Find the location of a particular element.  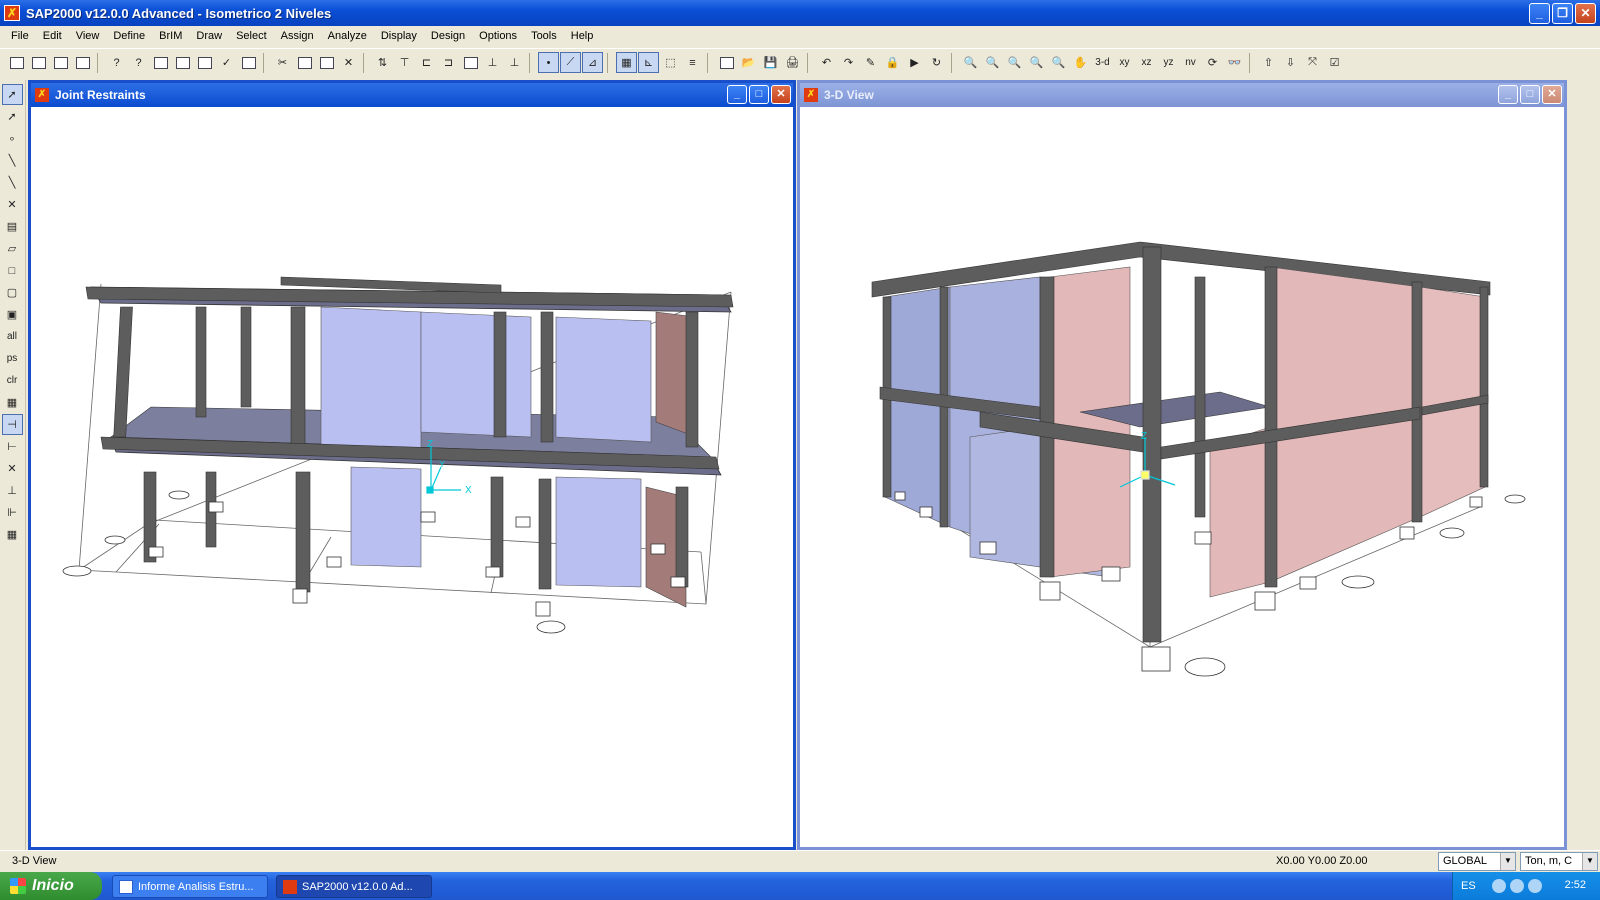

copy-icon is located at coordinates (304, 62).